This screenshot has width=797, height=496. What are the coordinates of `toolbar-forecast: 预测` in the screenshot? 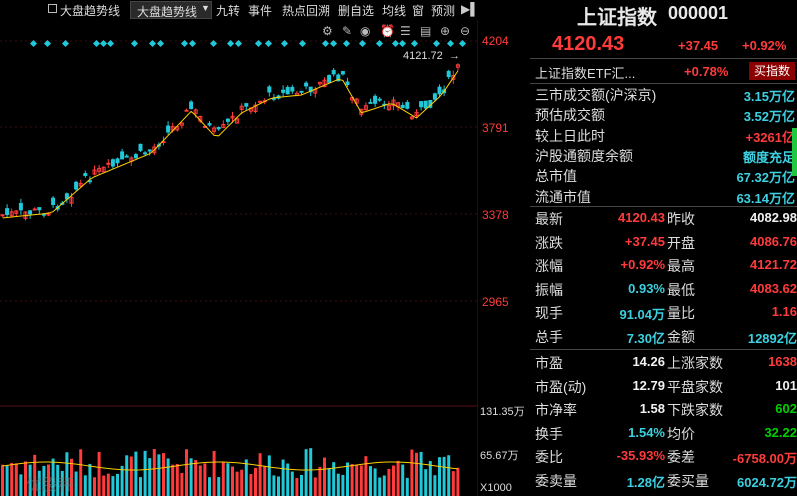 It's located at (443, 10).